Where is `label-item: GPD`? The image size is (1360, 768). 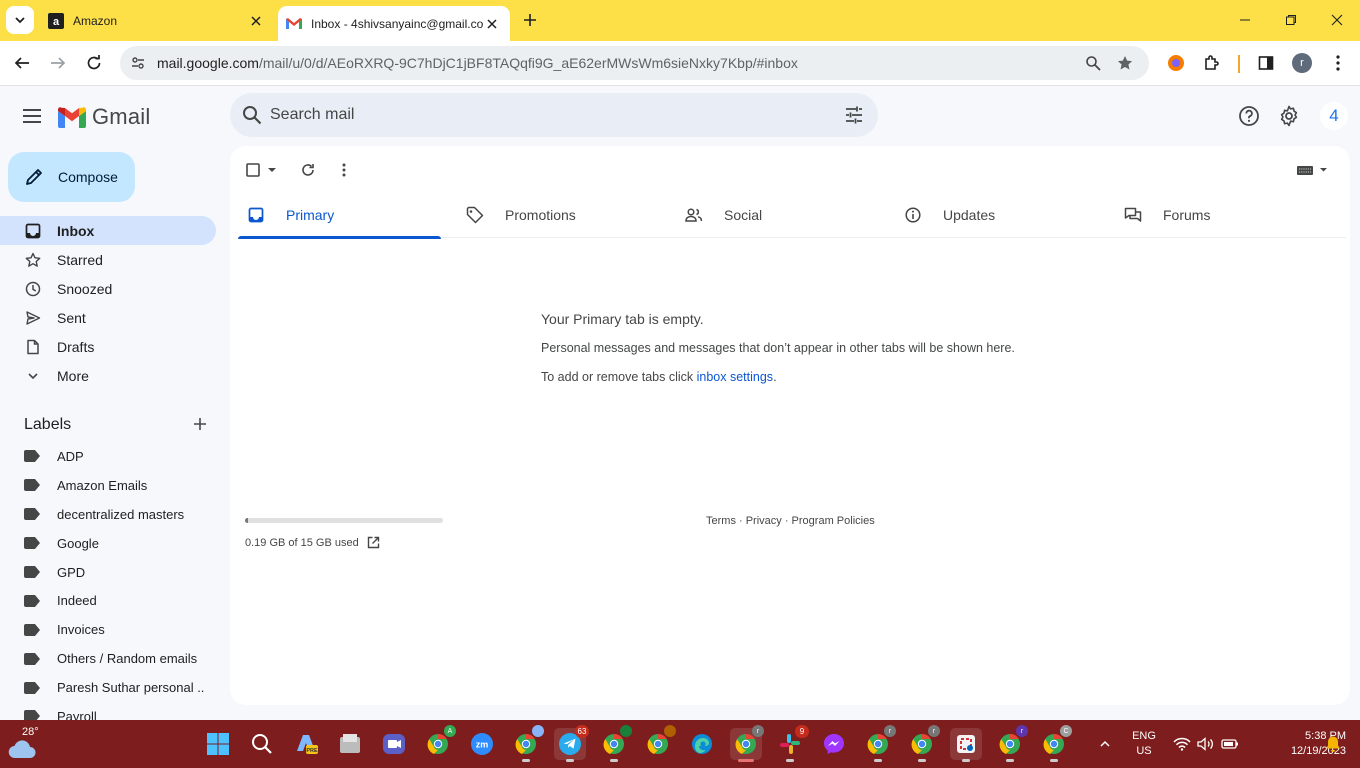
label-item: GPD is located at coordinates (115, 572).